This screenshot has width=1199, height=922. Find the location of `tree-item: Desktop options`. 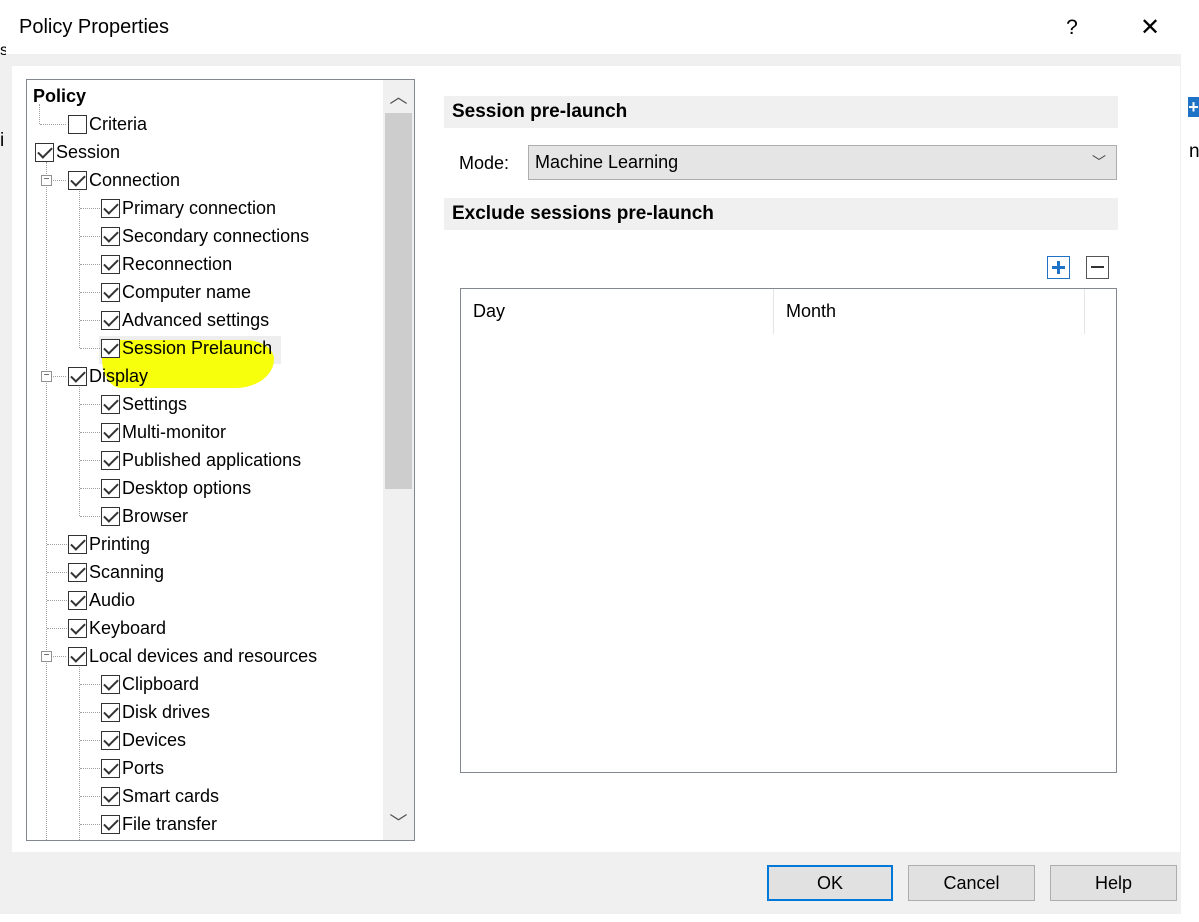

tree-item: Desktop options is located at coordinates (205, 488).